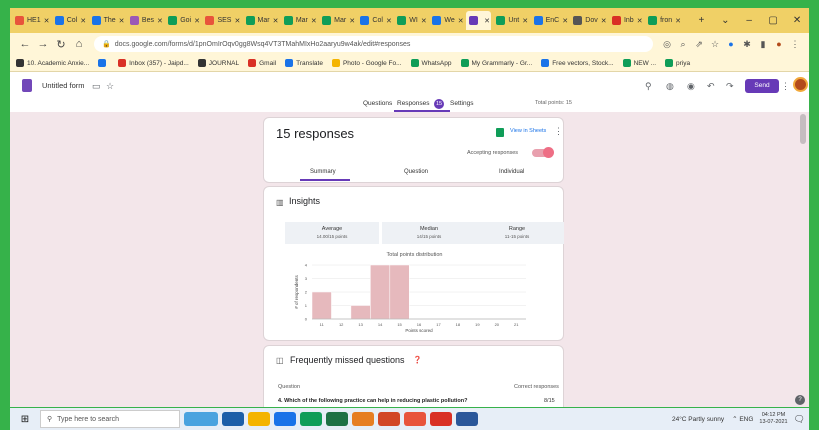 This screenshot has height=430, width=819. What do you see at coordinates (731, 44) in the screenshot?
I see `extension-icon: ●` at bounding box center [731, 44].